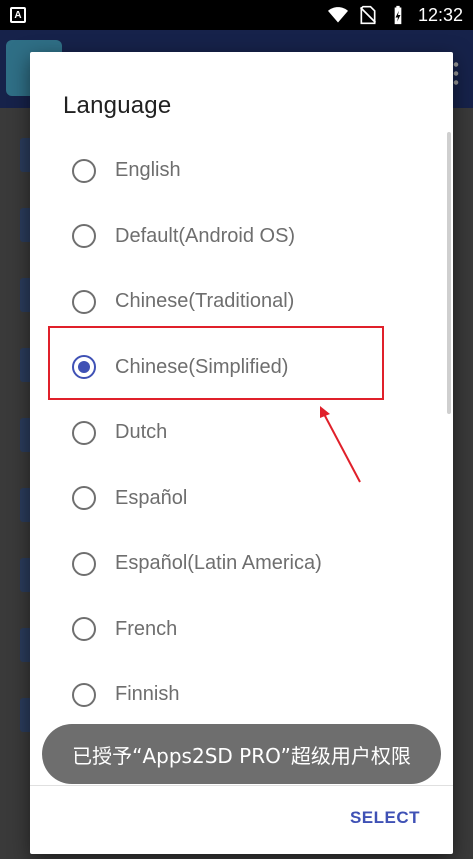  Describe the element at coordinates (241, 695) in the screenshot. I see `language-option: Finnish` at that location.